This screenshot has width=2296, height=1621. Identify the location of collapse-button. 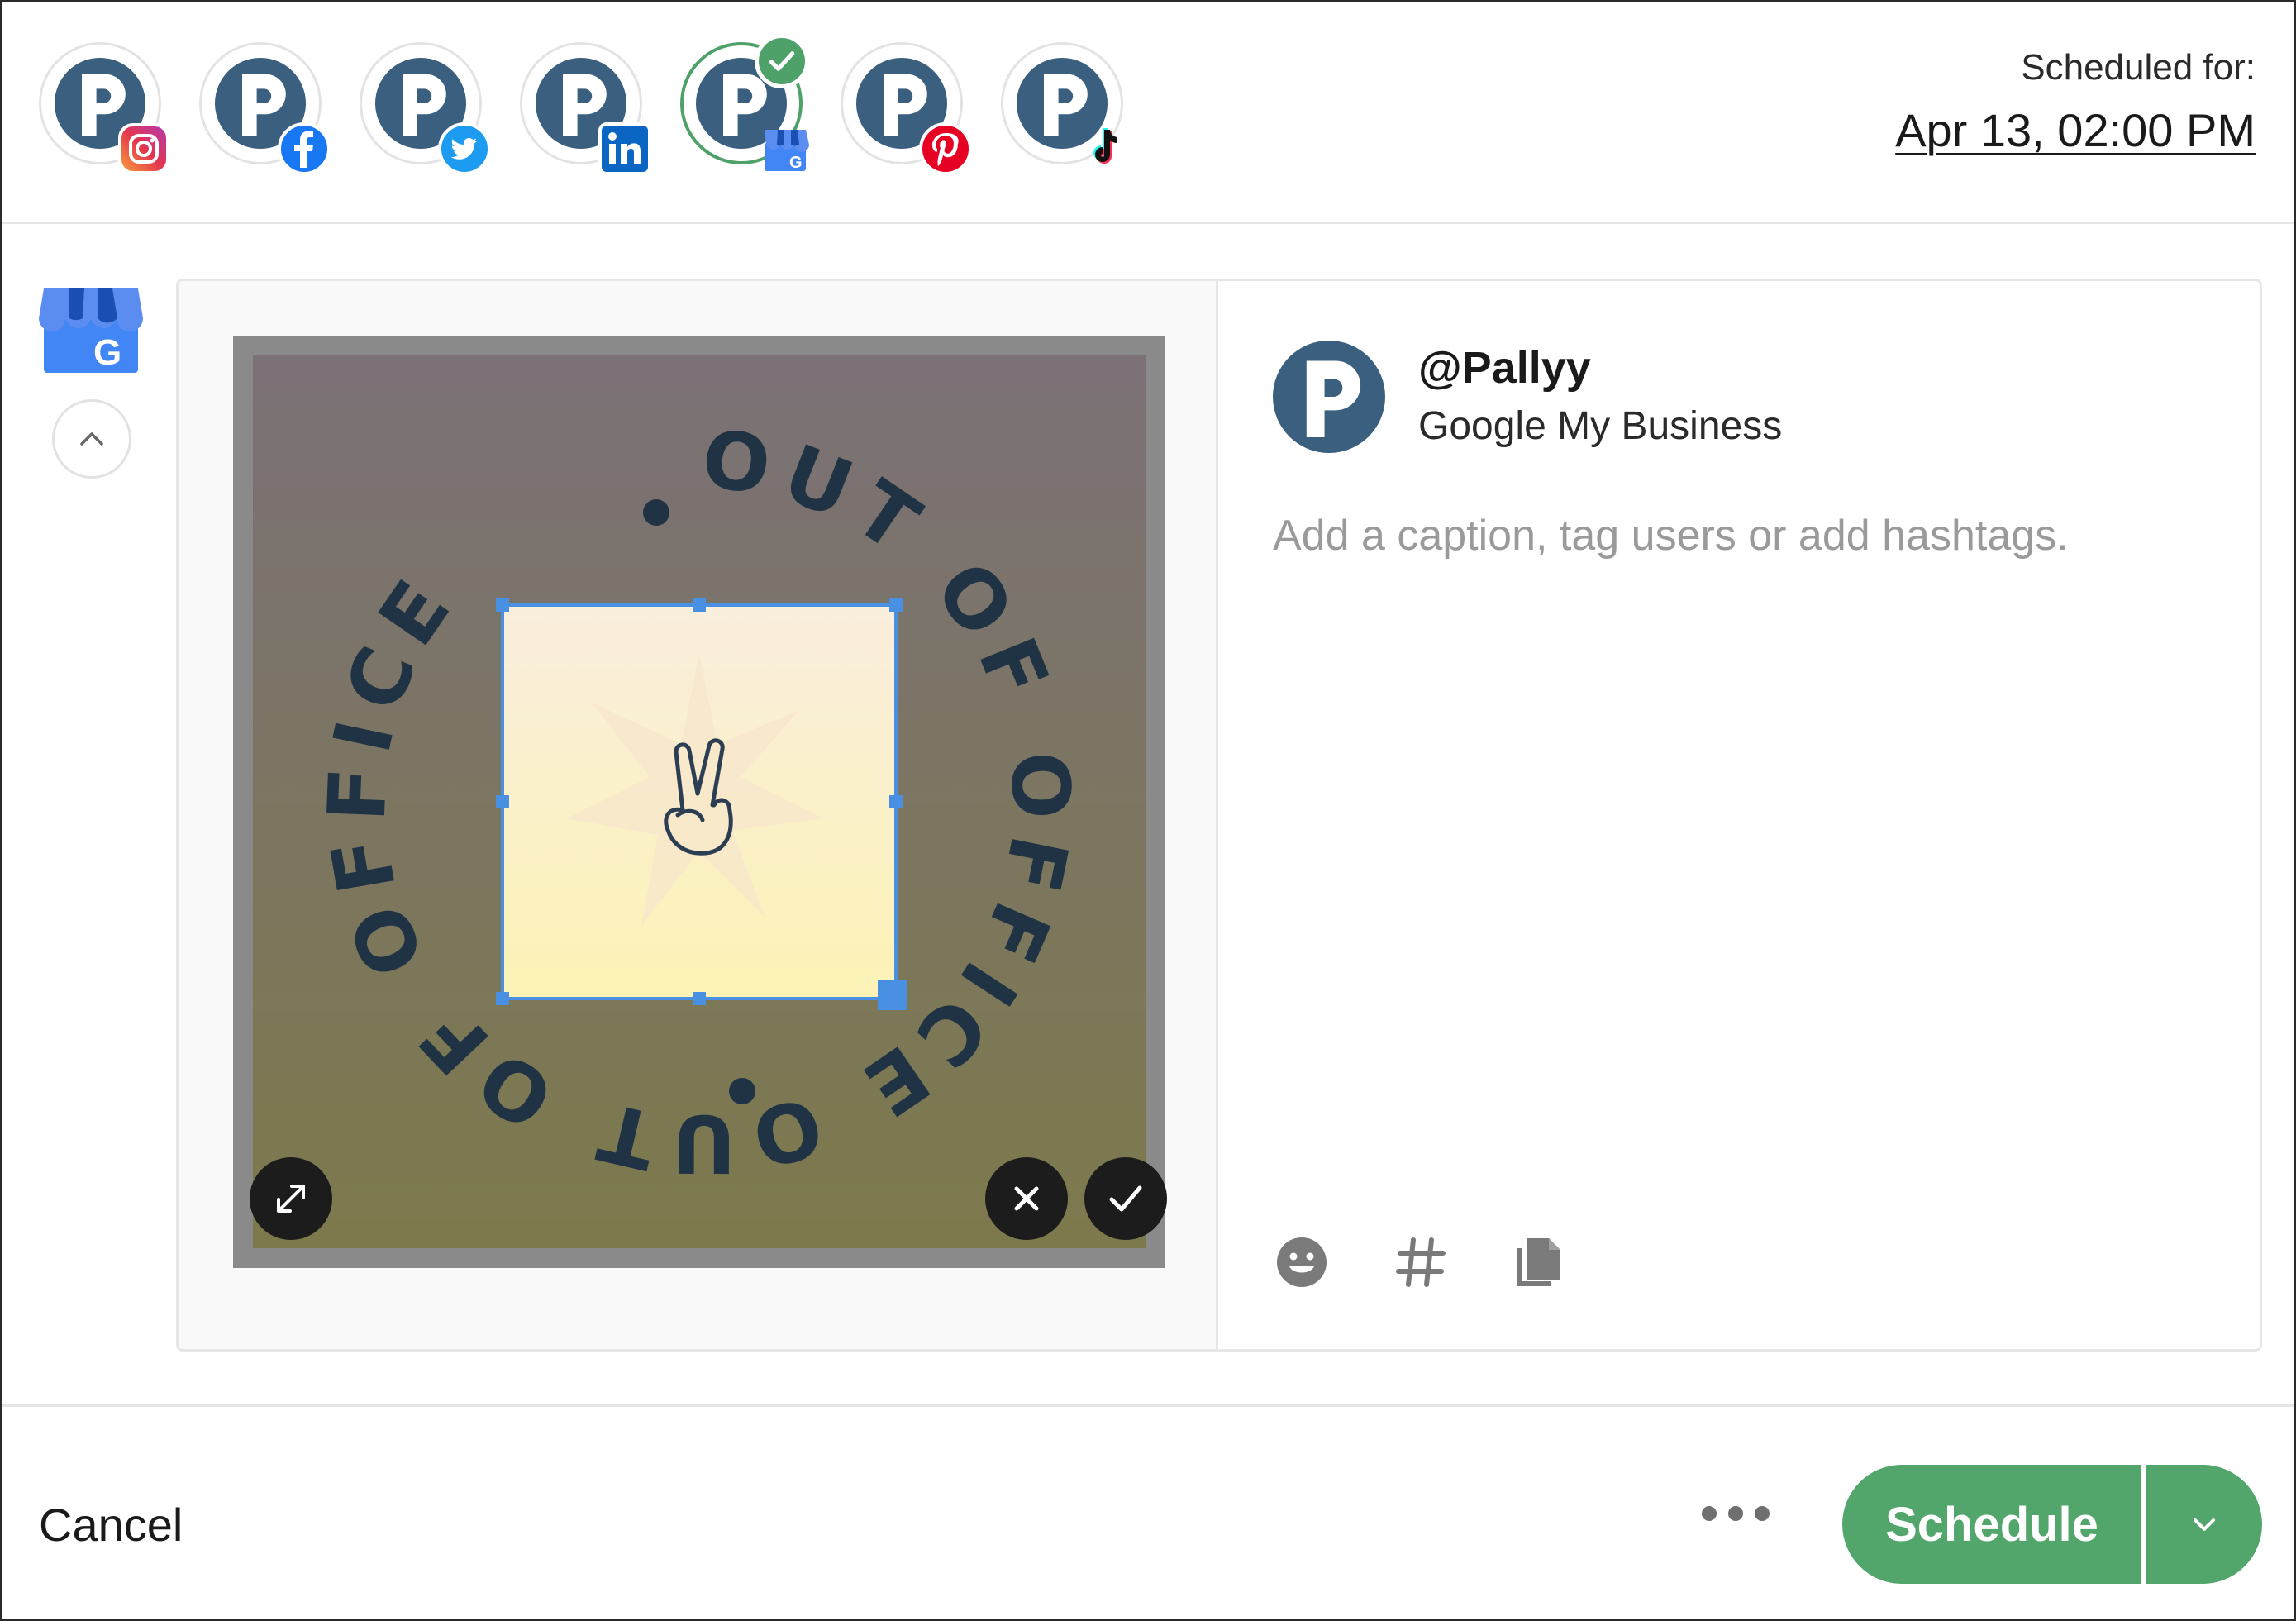
(91, 439).